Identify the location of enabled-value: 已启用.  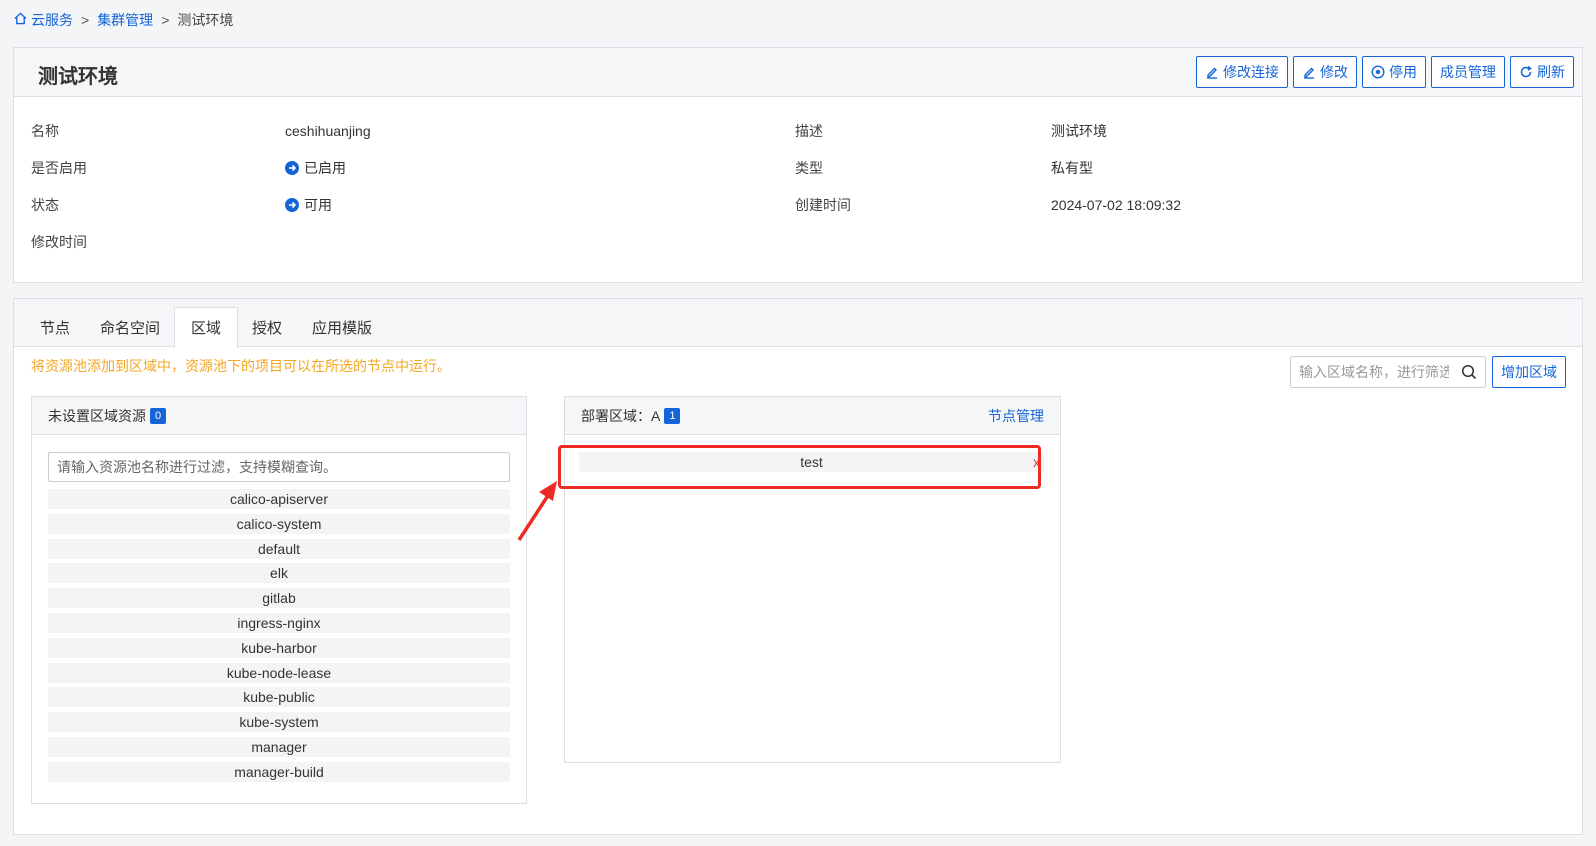
(315, 168).